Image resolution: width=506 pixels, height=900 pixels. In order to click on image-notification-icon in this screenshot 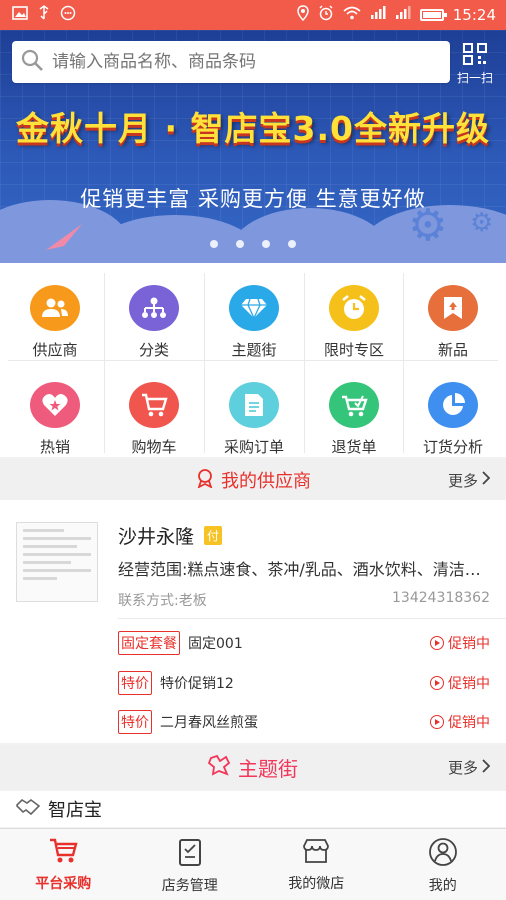, I will do `click(20, 15)`.